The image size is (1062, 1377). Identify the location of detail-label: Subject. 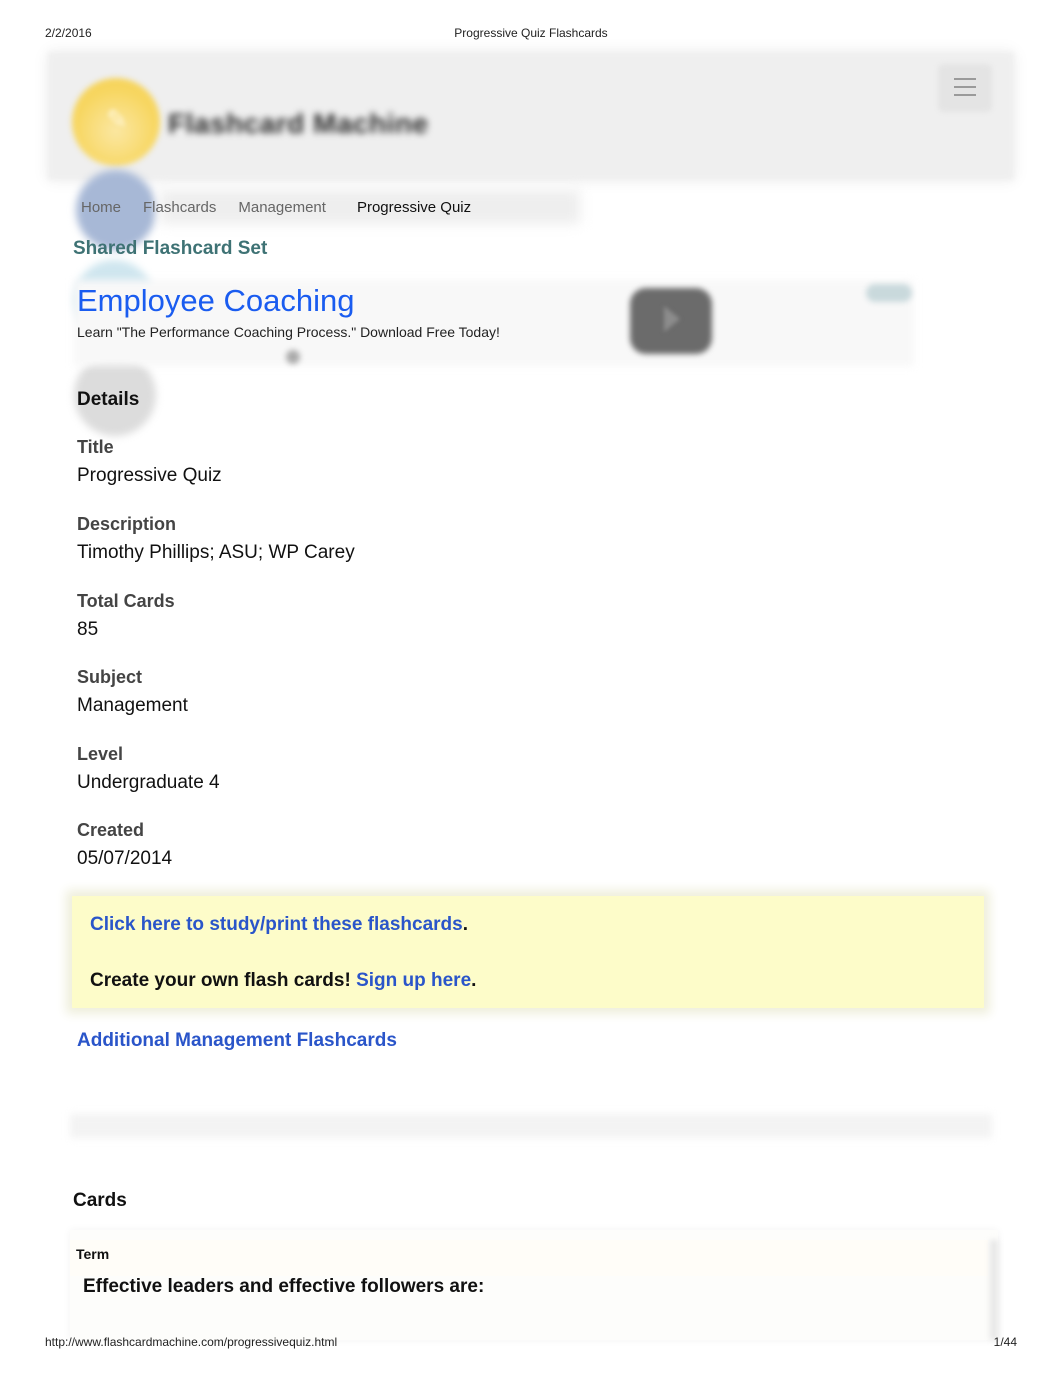
(110, 677).